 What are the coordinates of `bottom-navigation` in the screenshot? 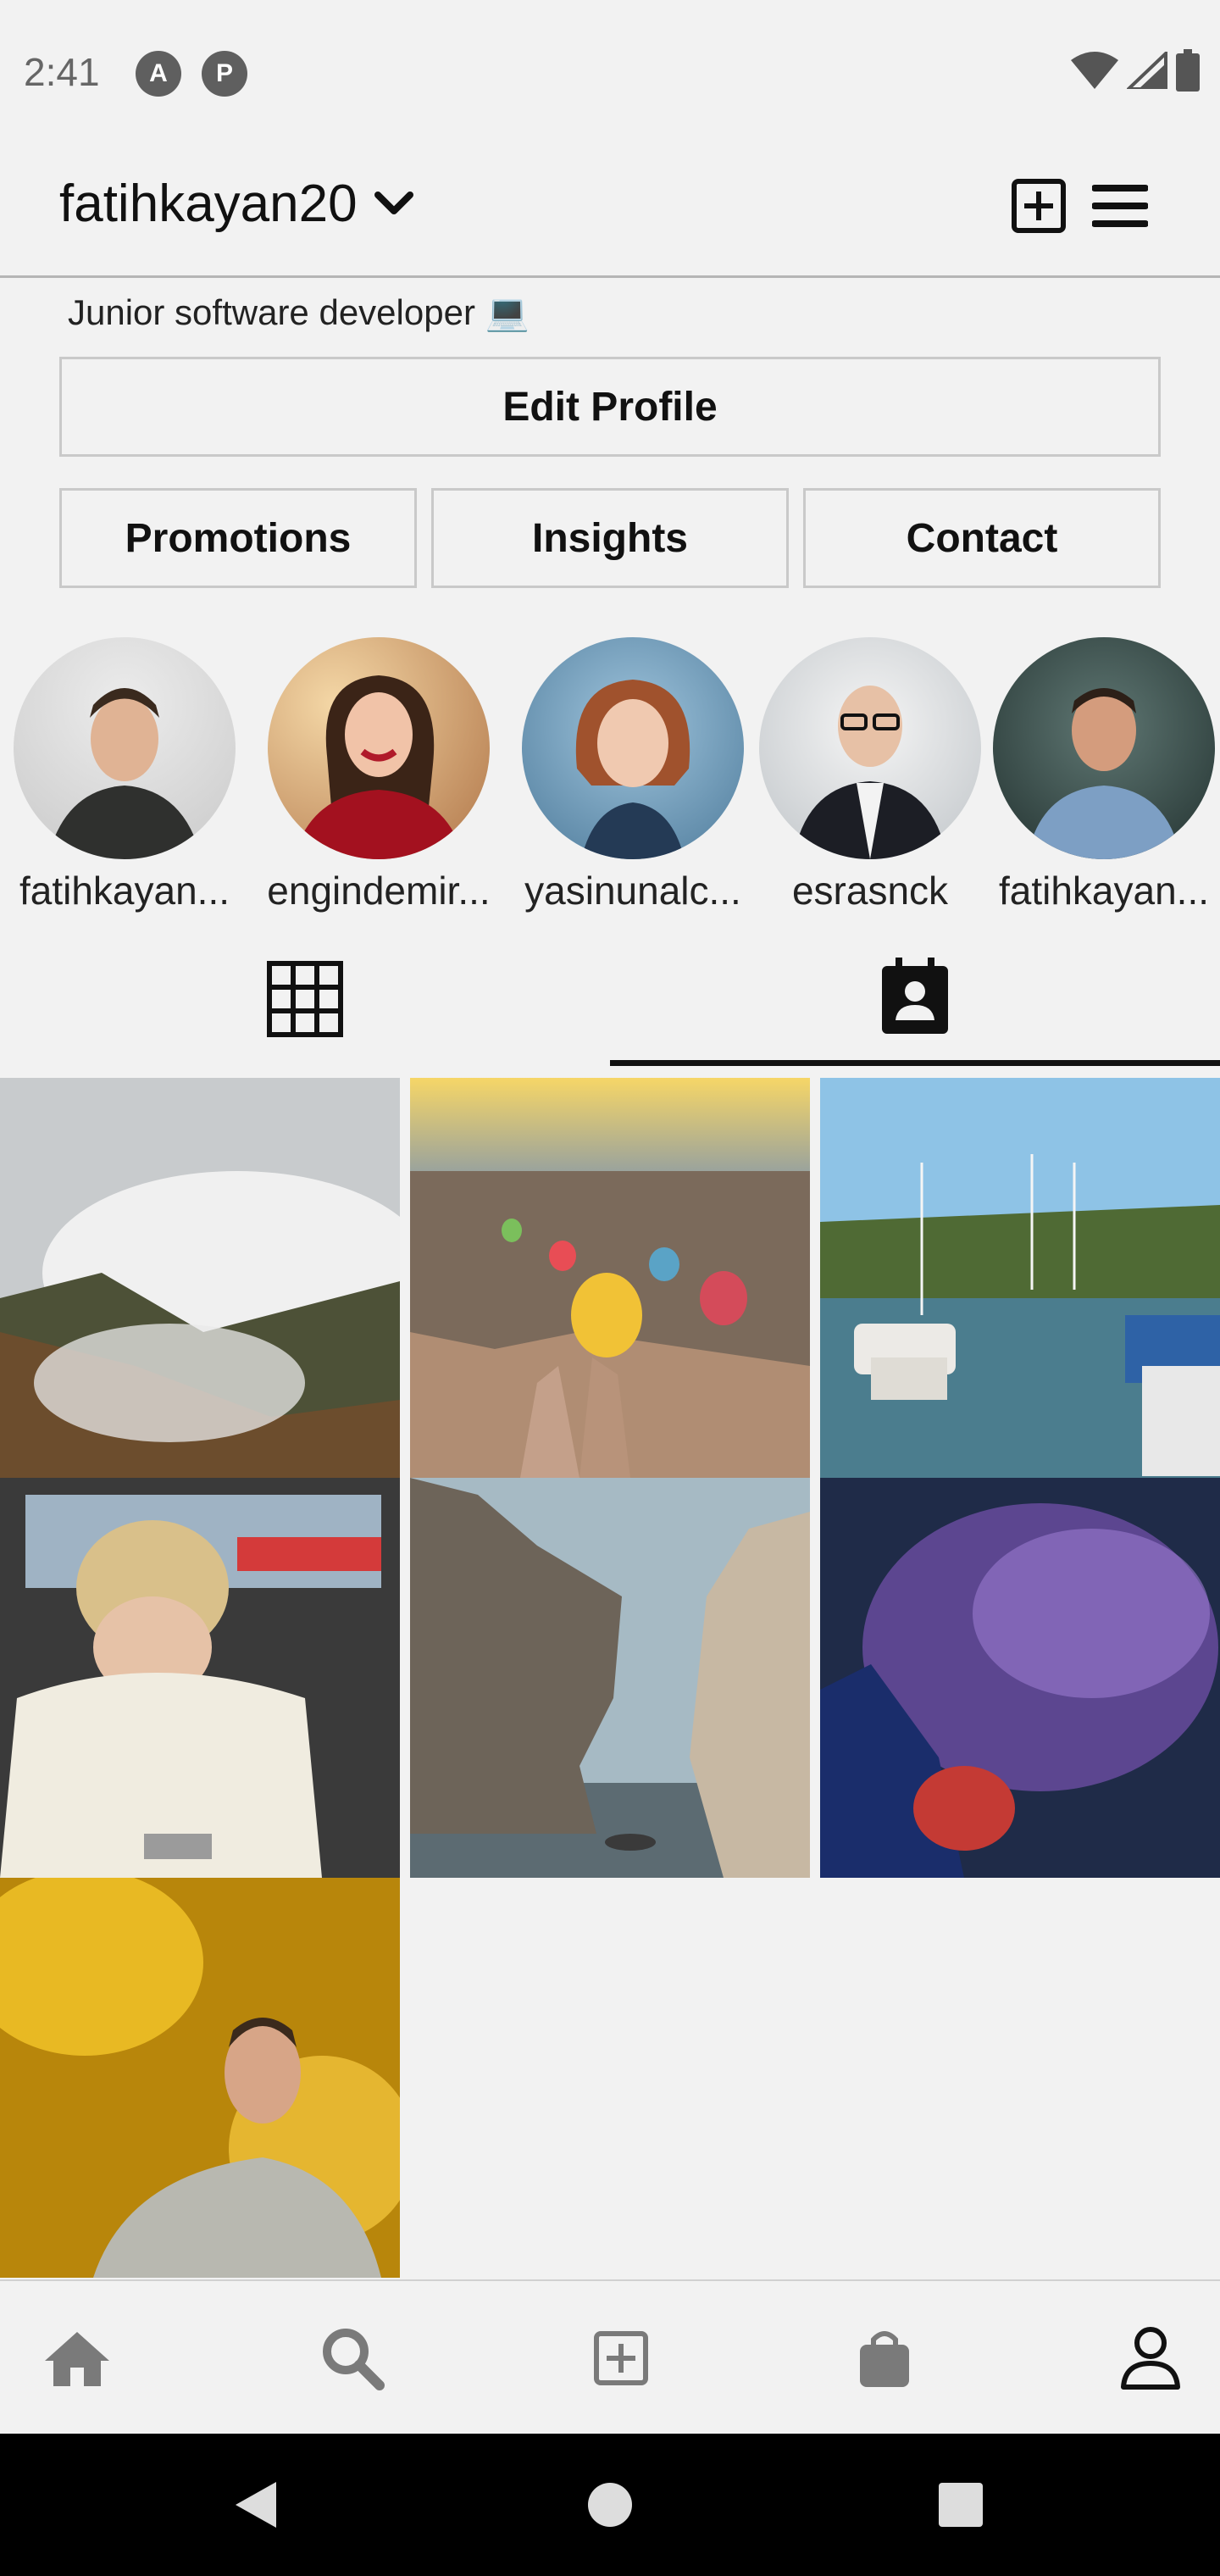 It's located at (610, 2356).